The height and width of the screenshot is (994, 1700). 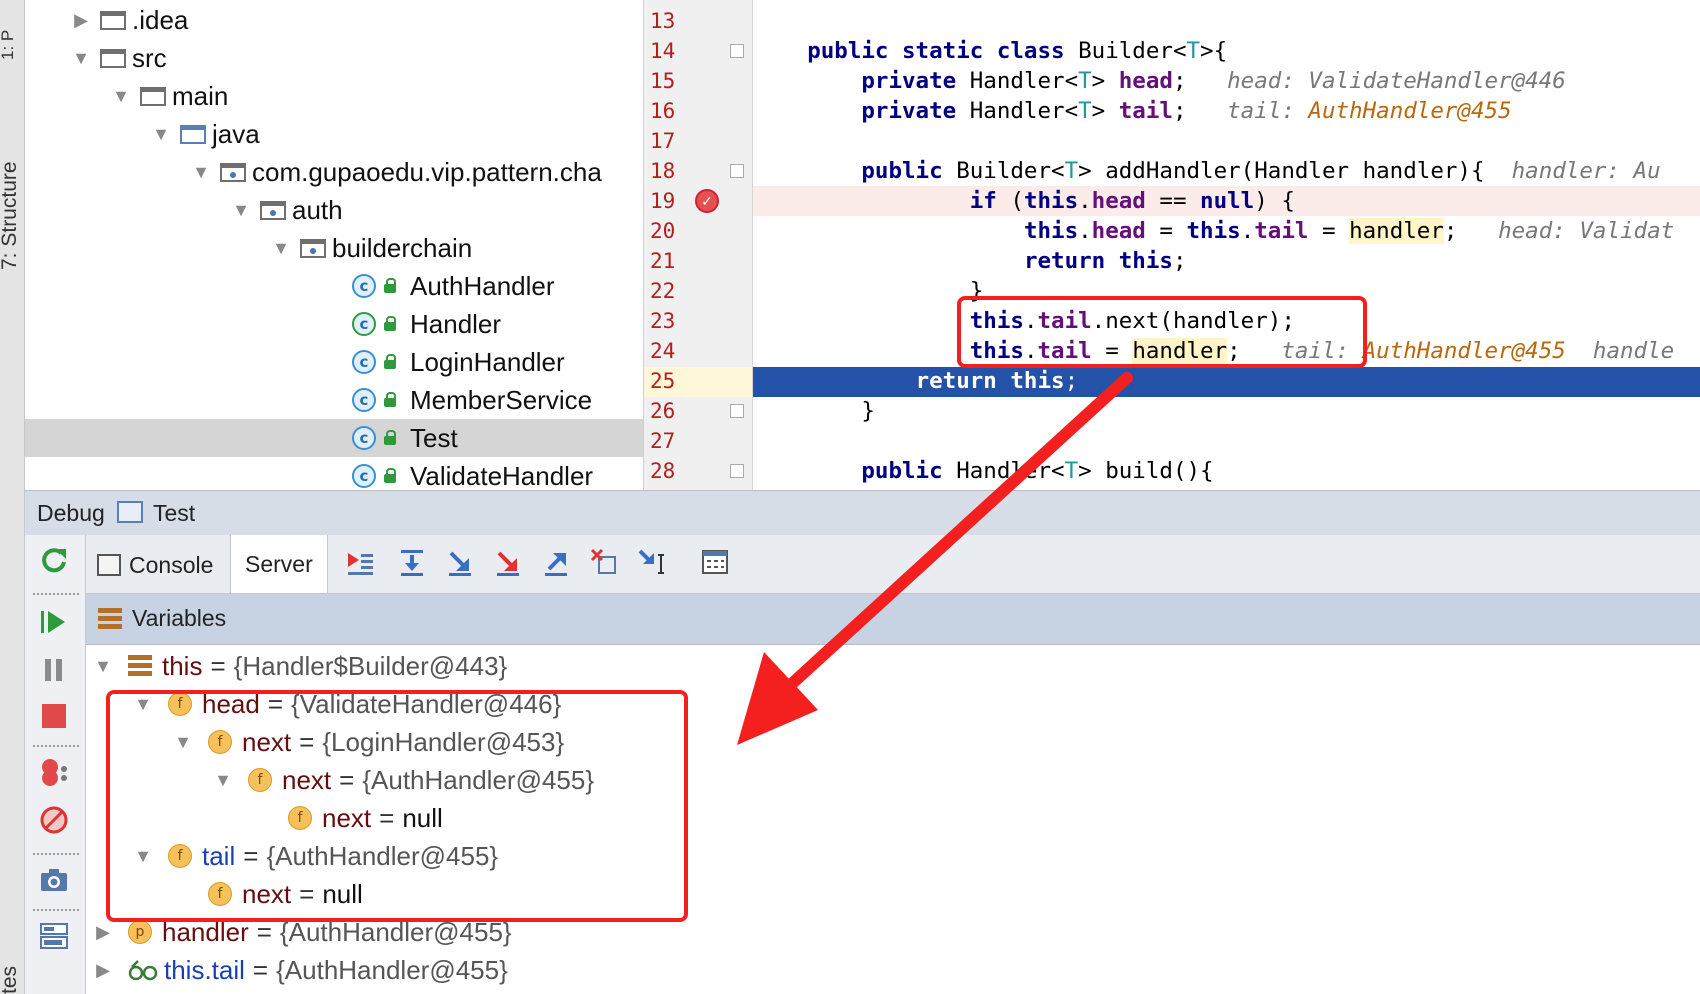 What do you see at coordinates (935, 558) in the screenshot?
I see `annotation-arrow` at bounding box center [935, 558].